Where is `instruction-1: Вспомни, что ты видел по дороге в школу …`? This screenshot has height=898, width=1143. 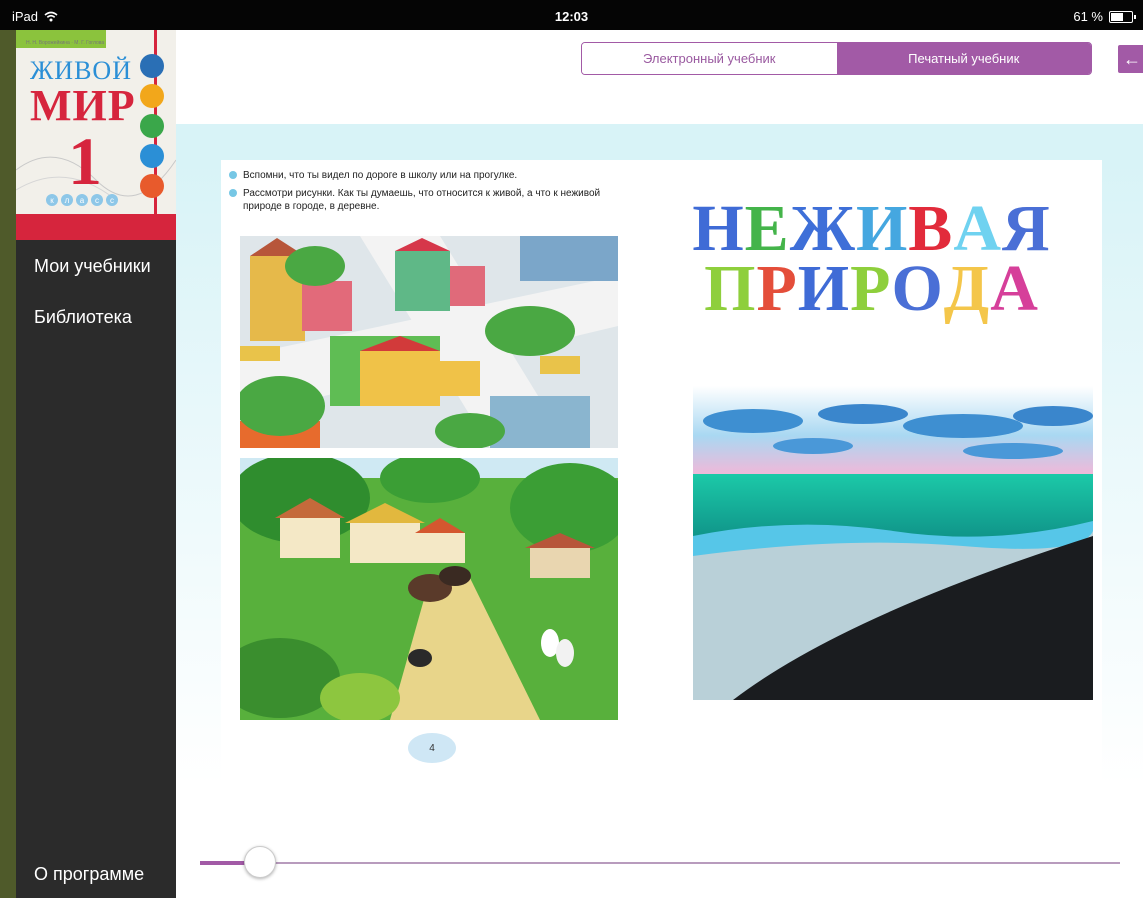
instruction-1: Вспомни, что ты видел по дороге в школу … is located at coordinates (431, 175).